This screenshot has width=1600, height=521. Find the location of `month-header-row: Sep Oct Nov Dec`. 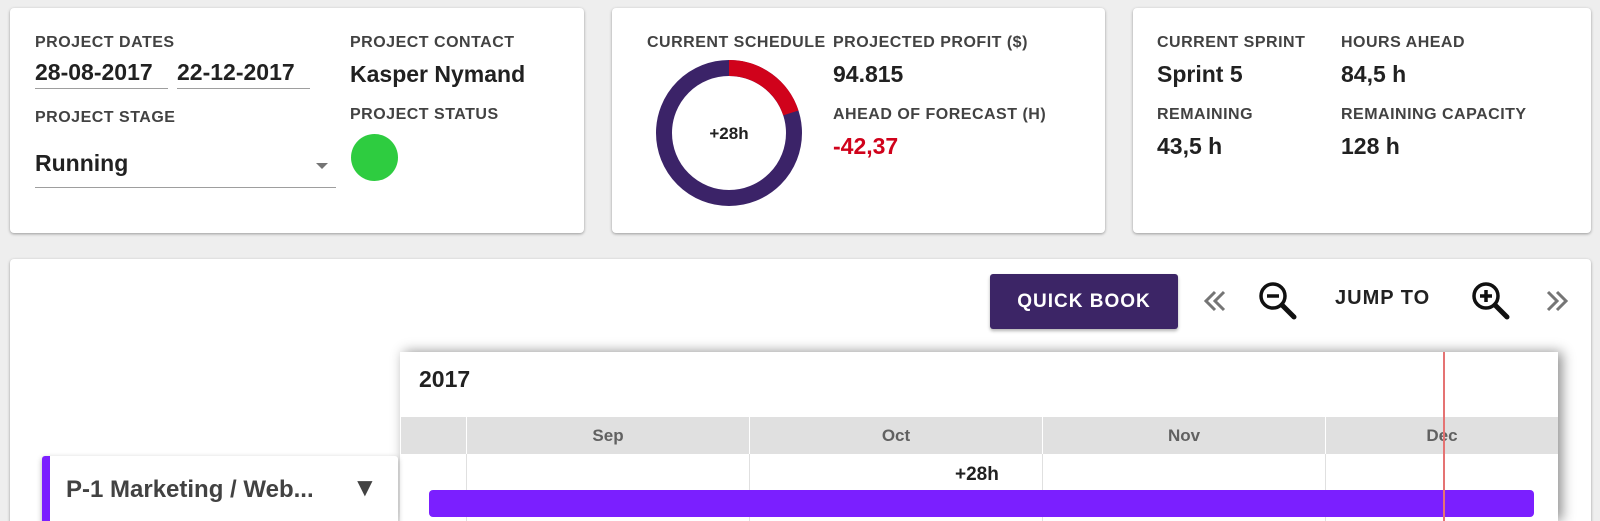

month-header-row: Sep Oct Nov Dec is located at coordinates (979, 435).